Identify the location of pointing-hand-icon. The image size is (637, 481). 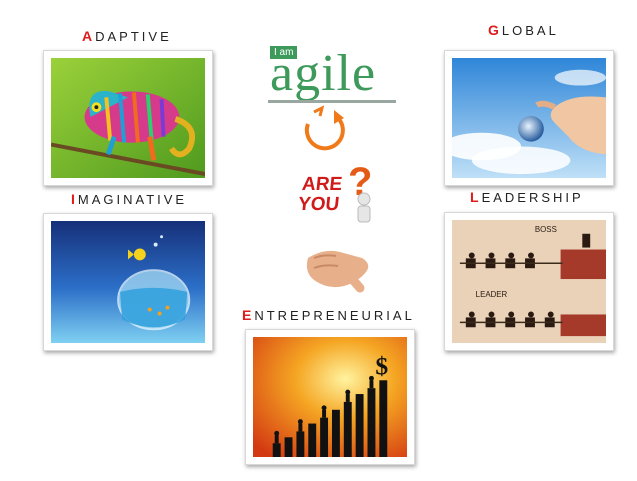
(337, 271).